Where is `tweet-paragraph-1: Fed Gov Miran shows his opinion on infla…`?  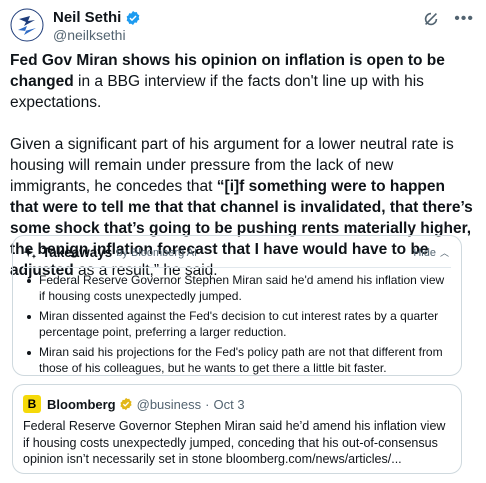 tweet-paragraph-1: Fed Gov Miran shows his opinion on infla… is located at coordinates (243, 81).